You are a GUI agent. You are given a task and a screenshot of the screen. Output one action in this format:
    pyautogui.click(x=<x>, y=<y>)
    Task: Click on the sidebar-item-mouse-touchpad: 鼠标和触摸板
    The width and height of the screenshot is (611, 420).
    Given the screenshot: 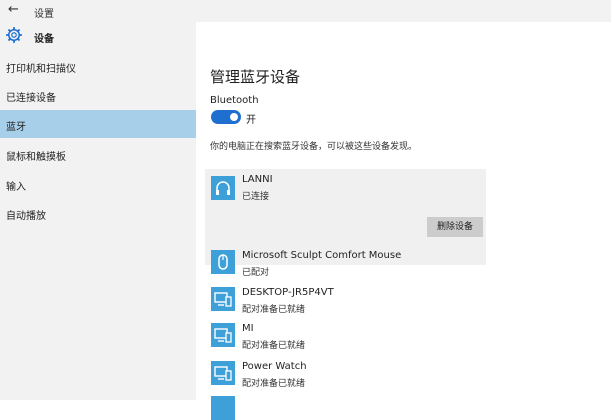 What is the action you would take?
    pyautogui.click(x=98, y=154)
    